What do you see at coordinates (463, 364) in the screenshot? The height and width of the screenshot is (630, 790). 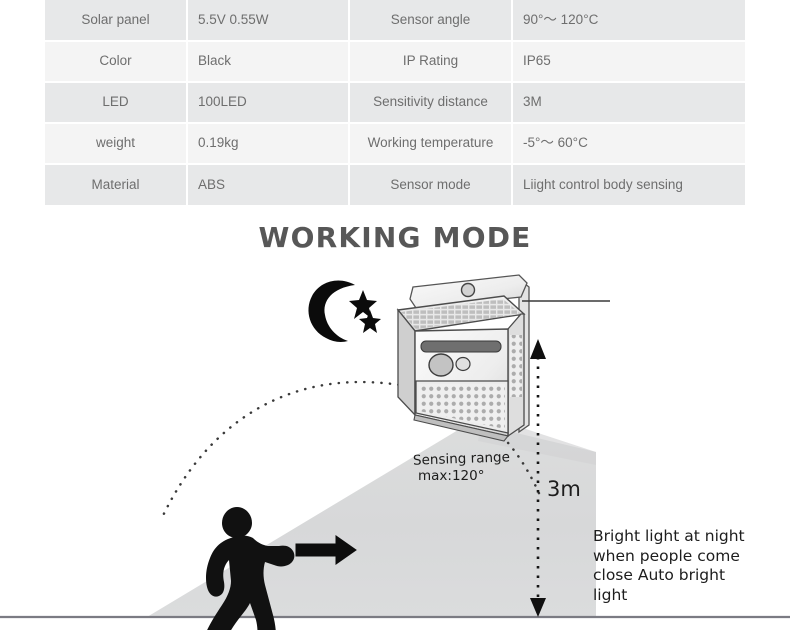 I see `device-light-sensor` at bounding box center [463, 364].